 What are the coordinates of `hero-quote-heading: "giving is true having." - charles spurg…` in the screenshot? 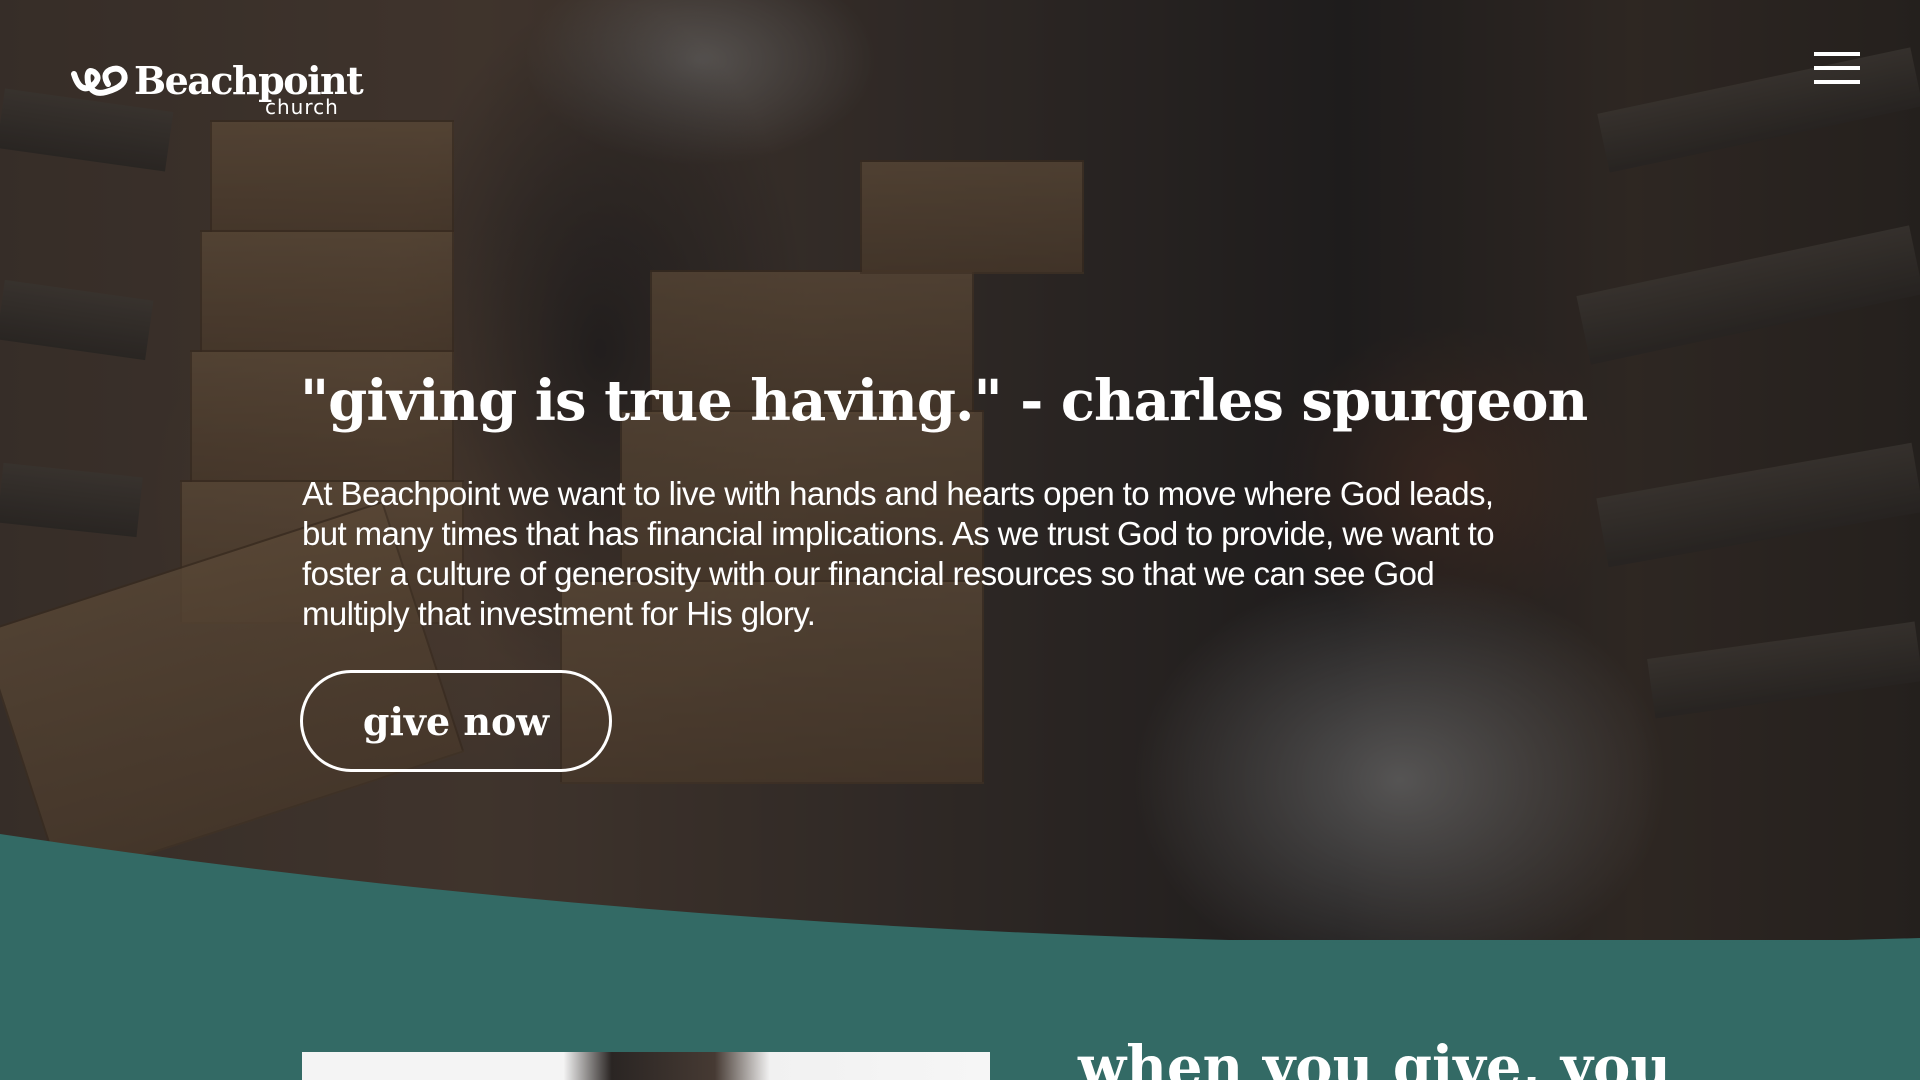 It's located at (944, 401).